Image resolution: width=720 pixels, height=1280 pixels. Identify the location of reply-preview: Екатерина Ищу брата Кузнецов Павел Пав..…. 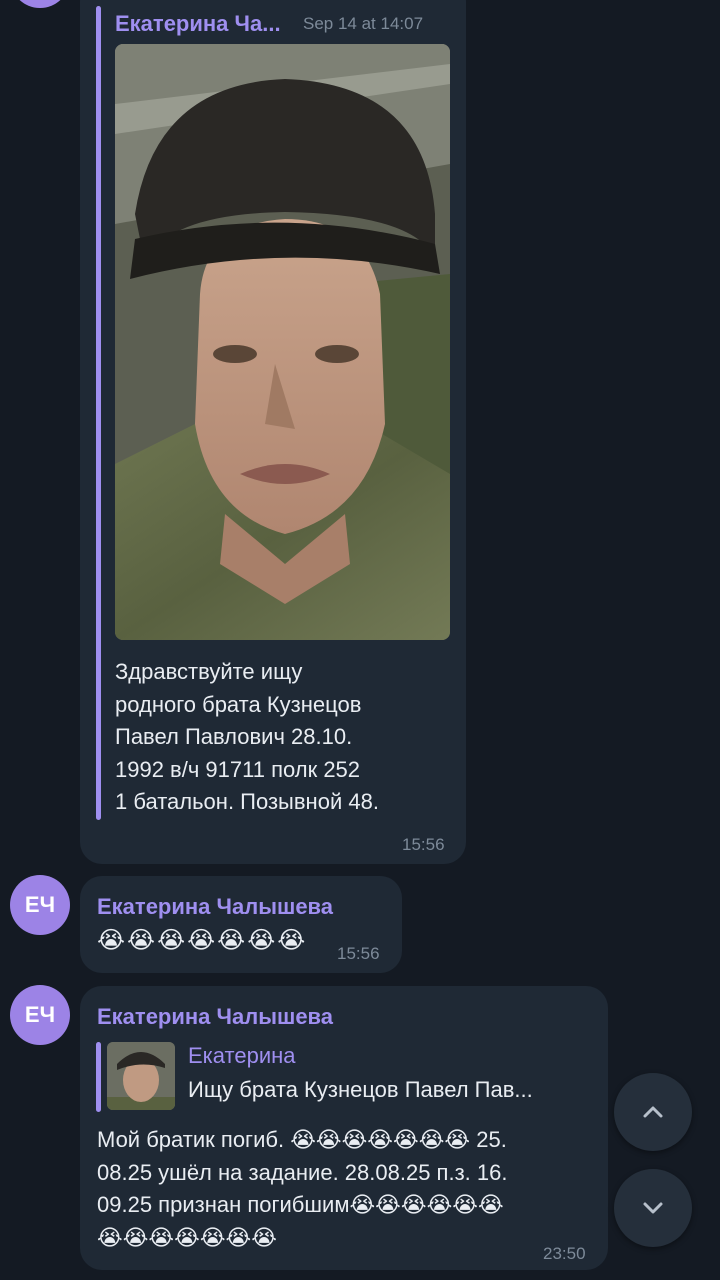
(343, 1077).